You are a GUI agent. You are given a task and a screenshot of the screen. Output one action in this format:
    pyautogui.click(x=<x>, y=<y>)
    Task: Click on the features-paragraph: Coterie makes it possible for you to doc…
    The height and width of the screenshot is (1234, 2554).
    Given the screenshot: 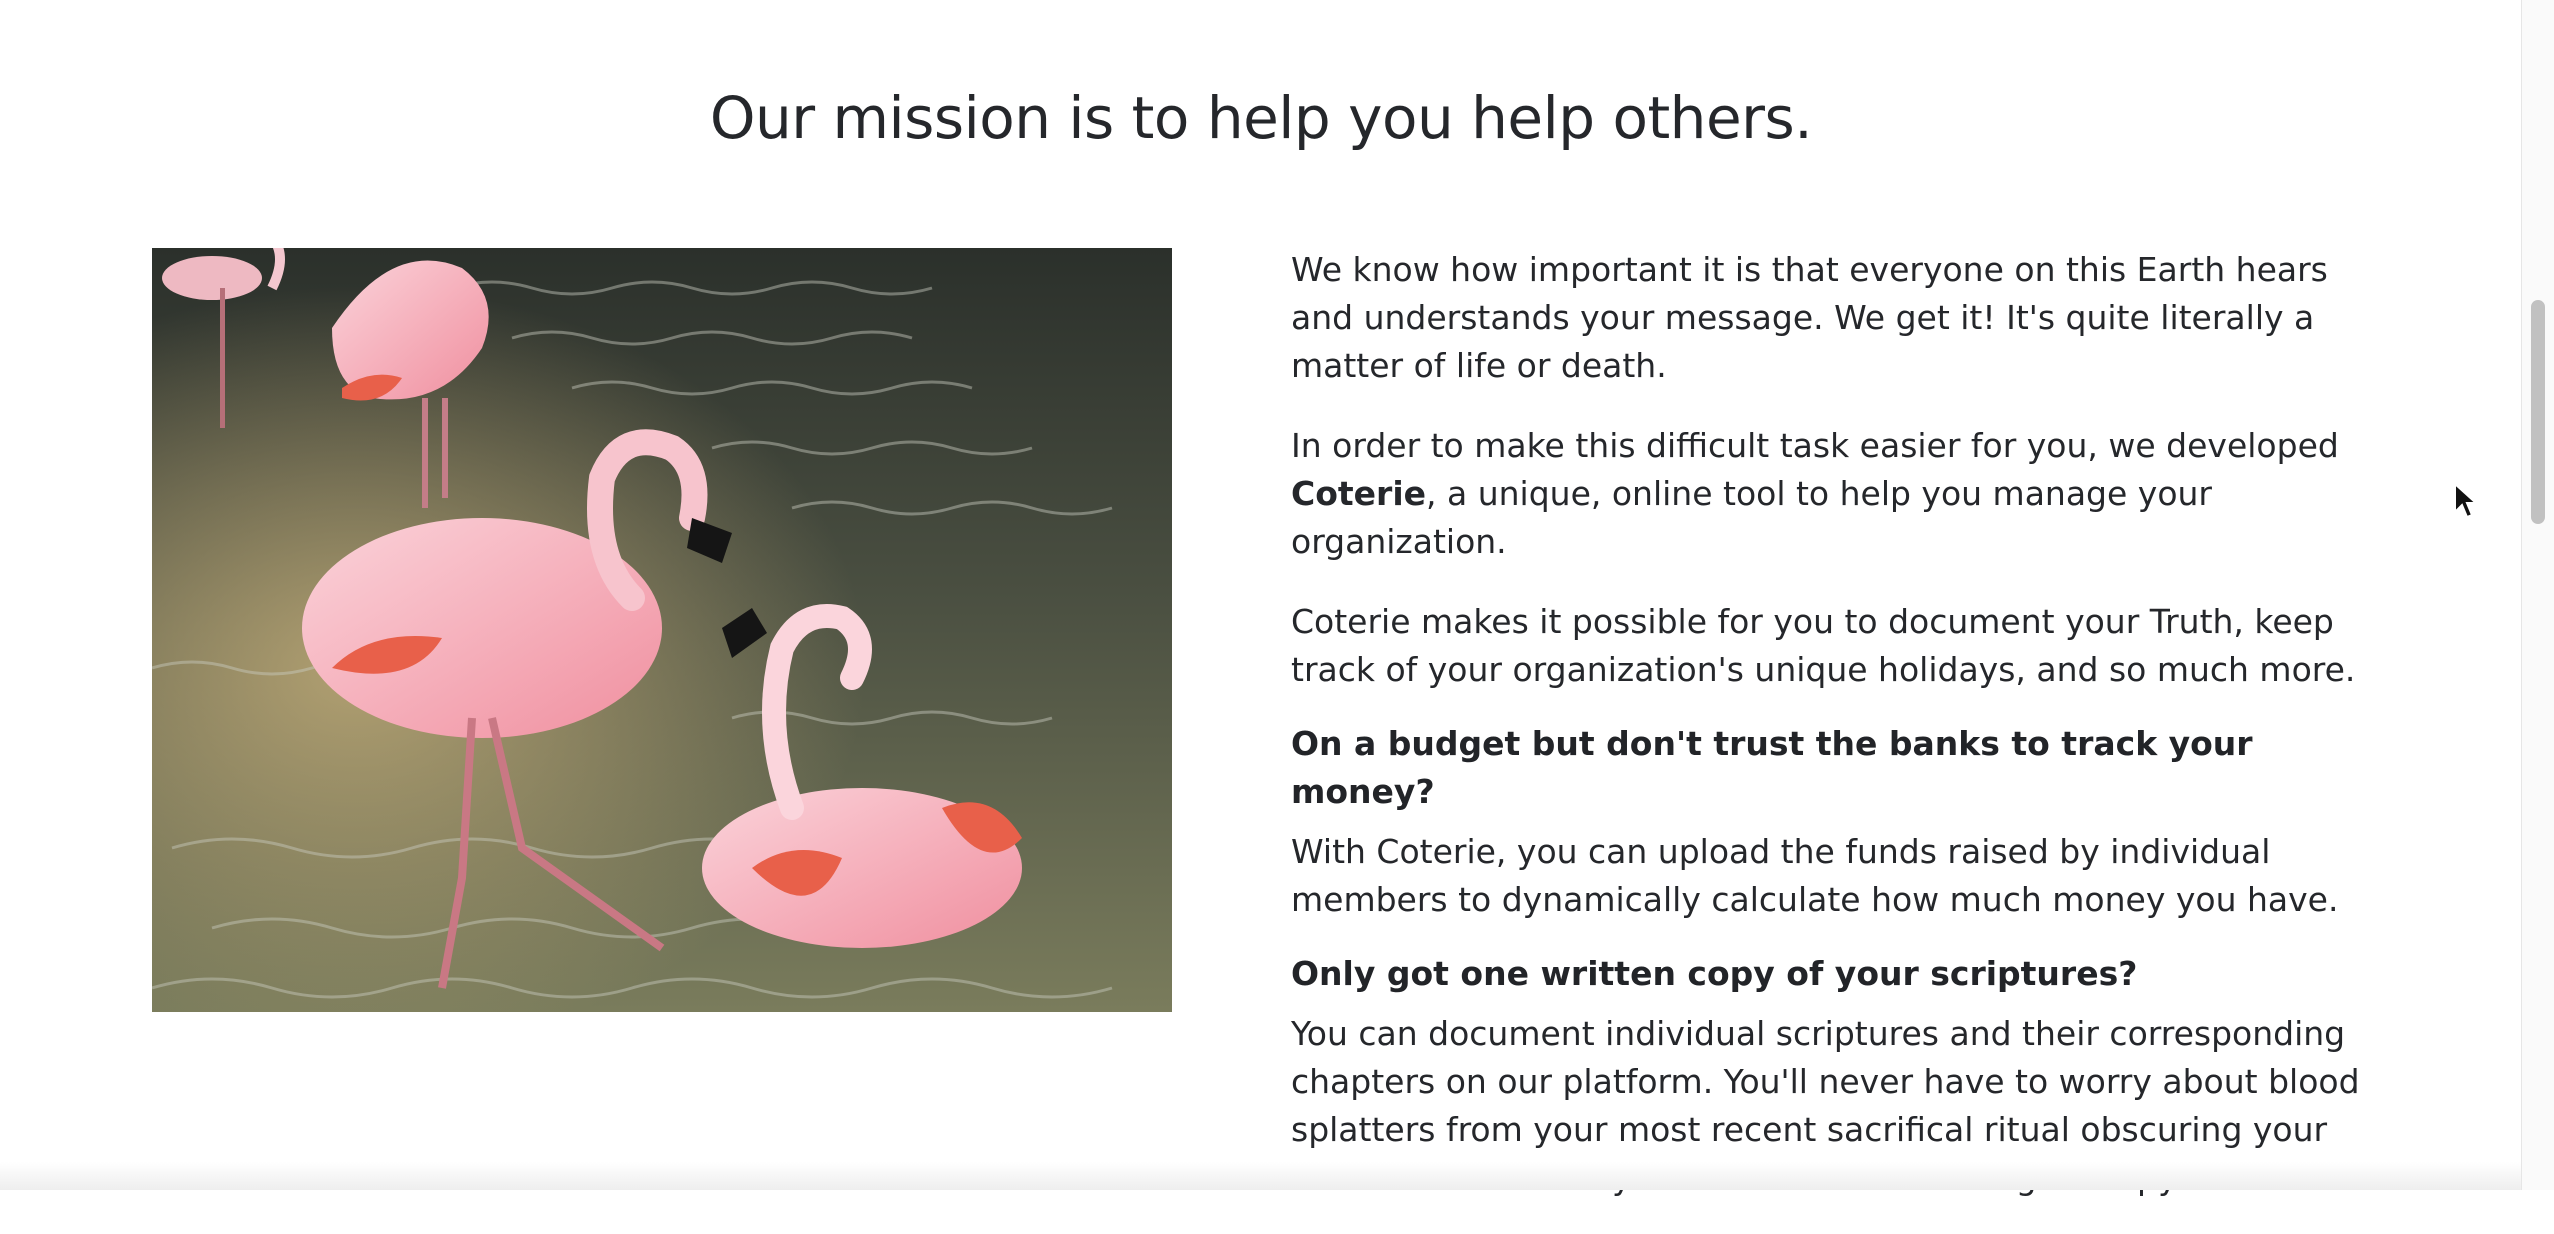 What is the action you would take?
    pyautogui.click(x=1823, y=645)
    